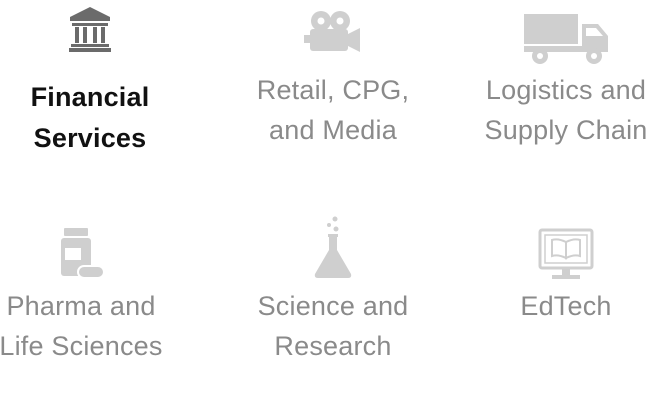  I want to click on industry-label: Science and Research, so click(333, 326).